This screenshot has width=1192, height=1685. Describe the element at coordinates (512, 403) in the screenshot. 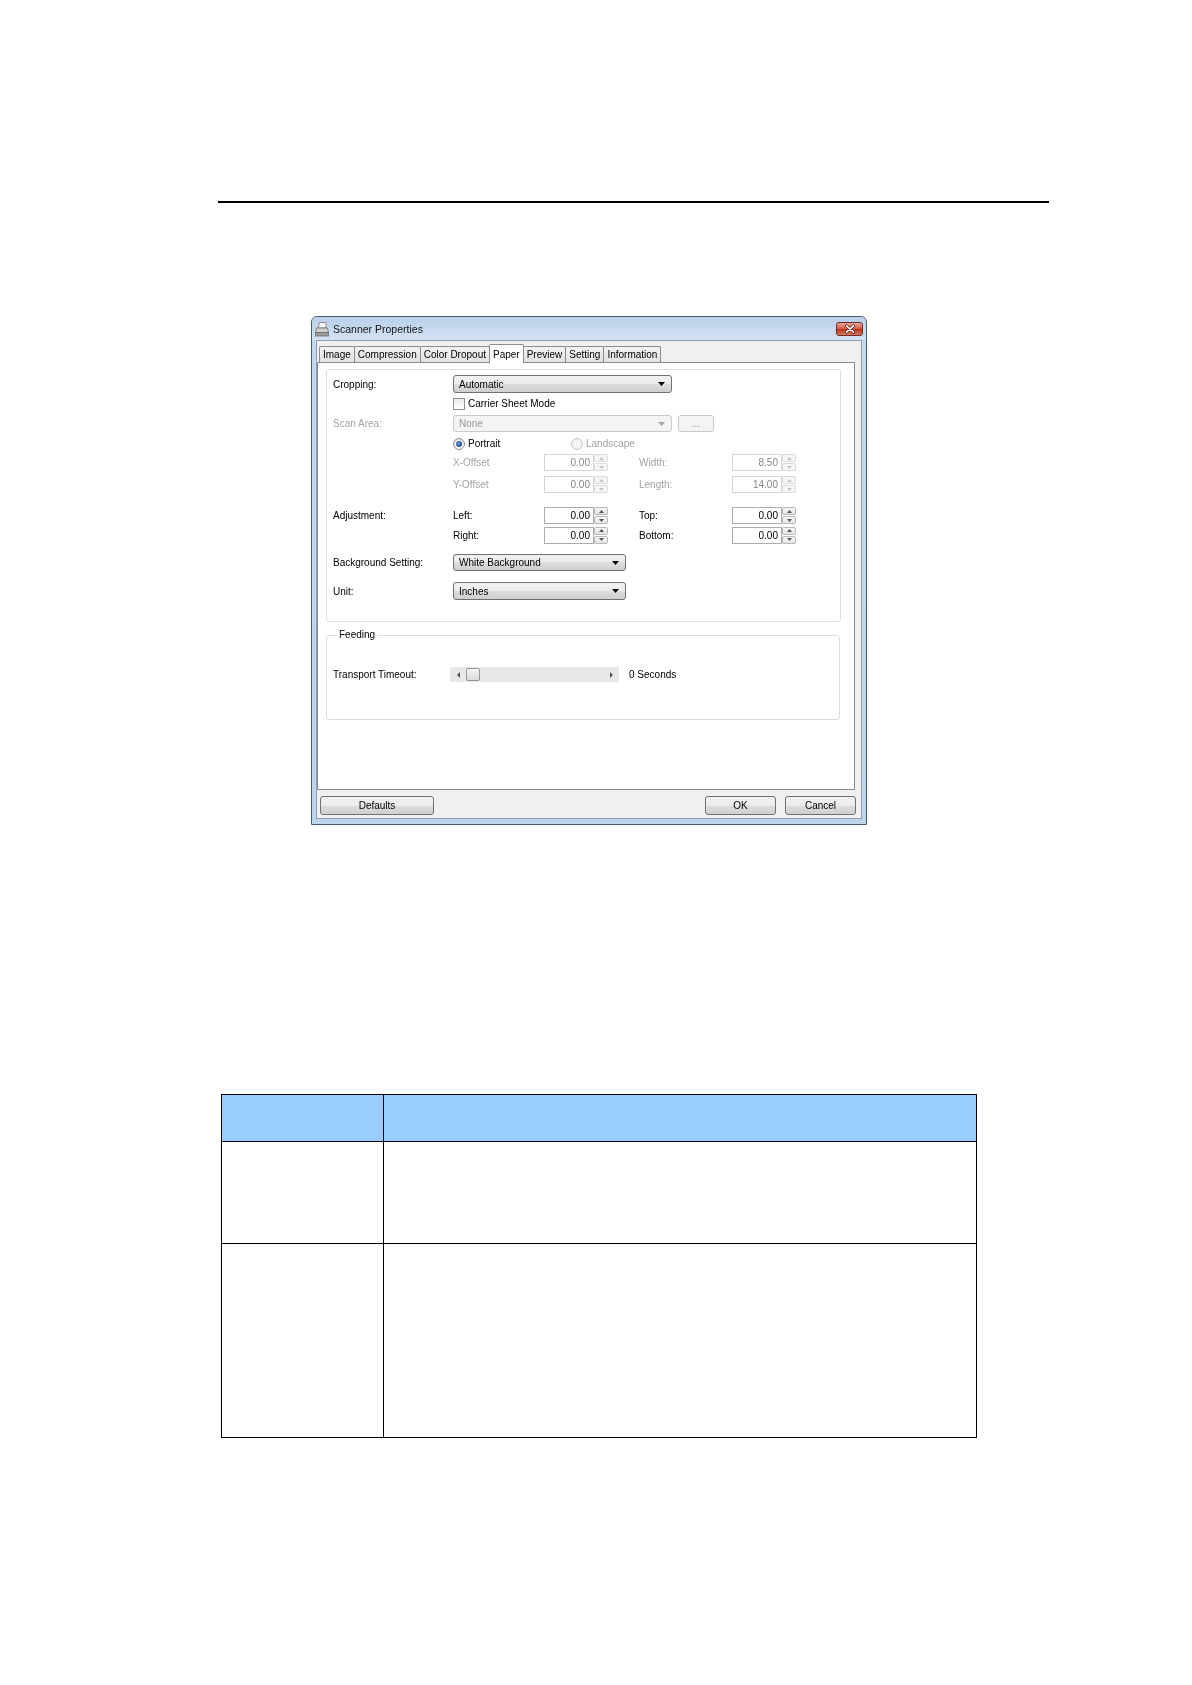

I see `checkbox-label: Carrier Sheet Mode` at that location.